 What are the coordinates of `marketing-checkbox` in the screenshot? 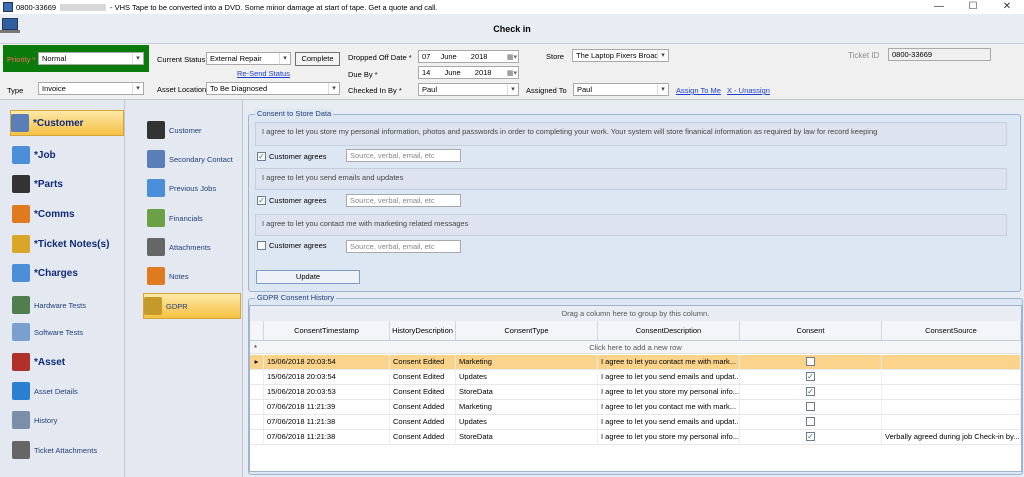 It's located at (261, 245).